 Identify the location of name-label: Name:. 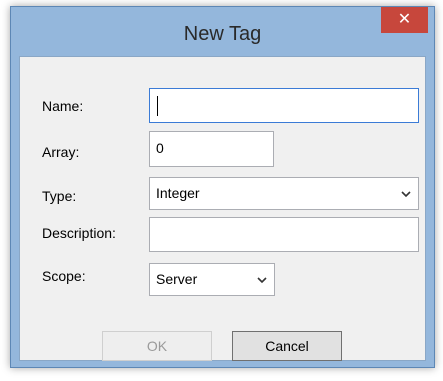
(63, 106).